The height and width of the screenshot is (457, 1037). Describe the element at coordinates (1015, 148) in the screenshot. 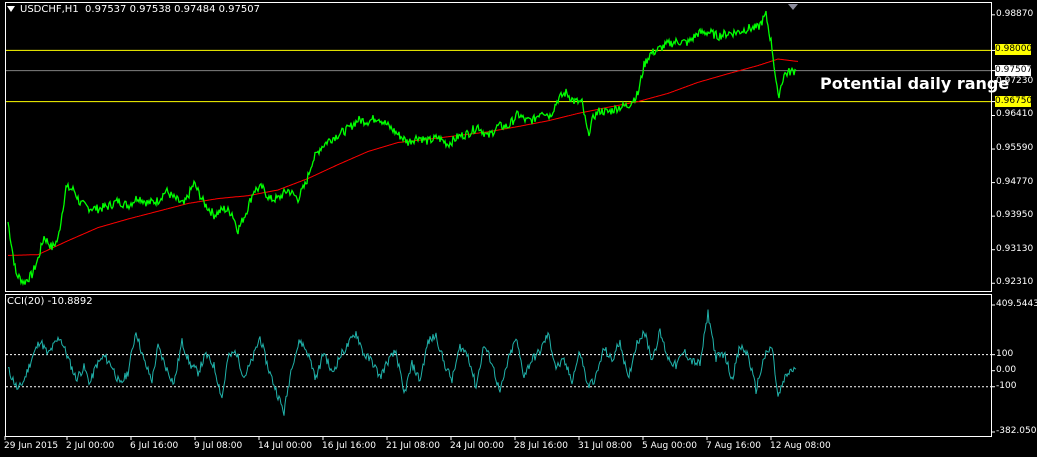

I see `price-tick-label: 0.95590` at that location.